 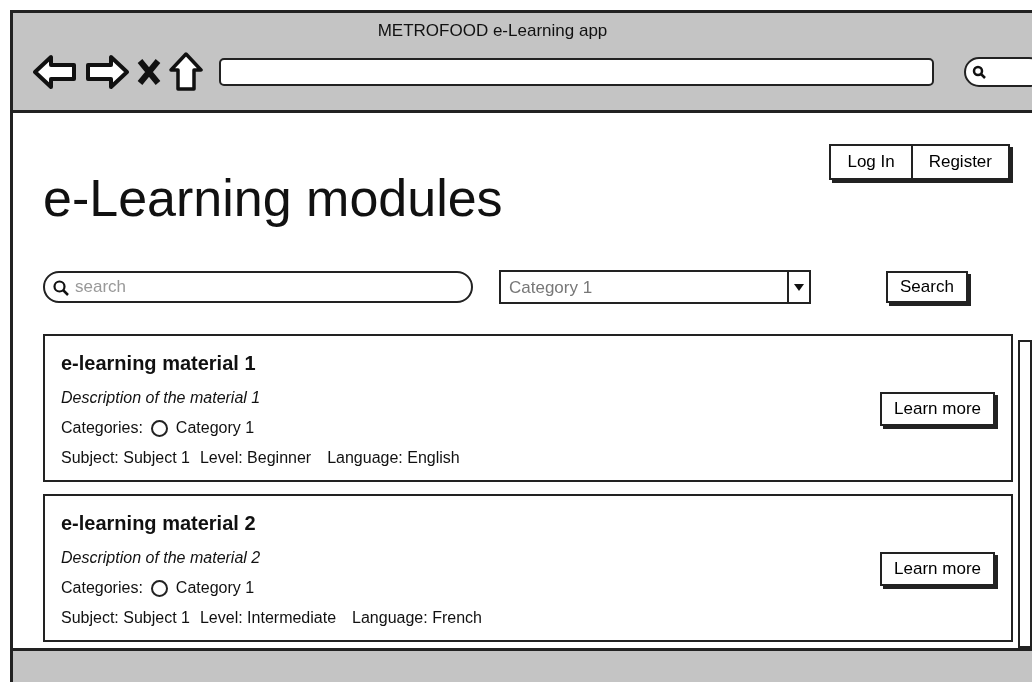 What do you see at coordinates (159, 523) in the screenshot?
I see `material-title: e-learning material 2` at bounding box center [159, 523].